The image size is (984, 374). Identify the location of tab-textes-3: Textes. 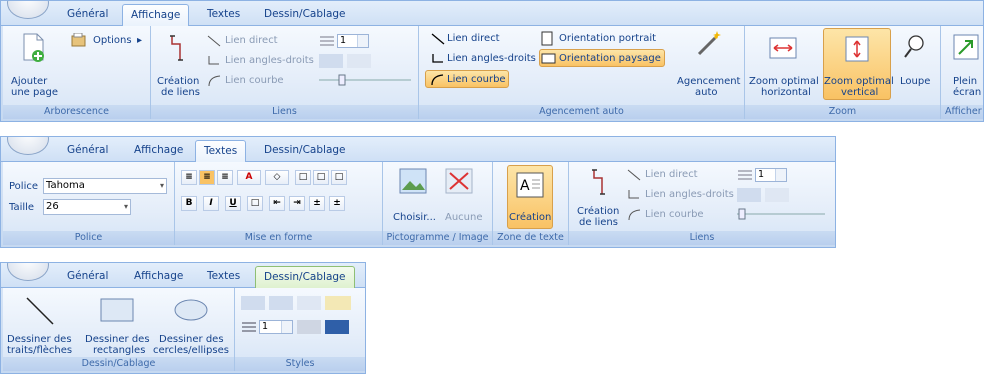
(223, 276).